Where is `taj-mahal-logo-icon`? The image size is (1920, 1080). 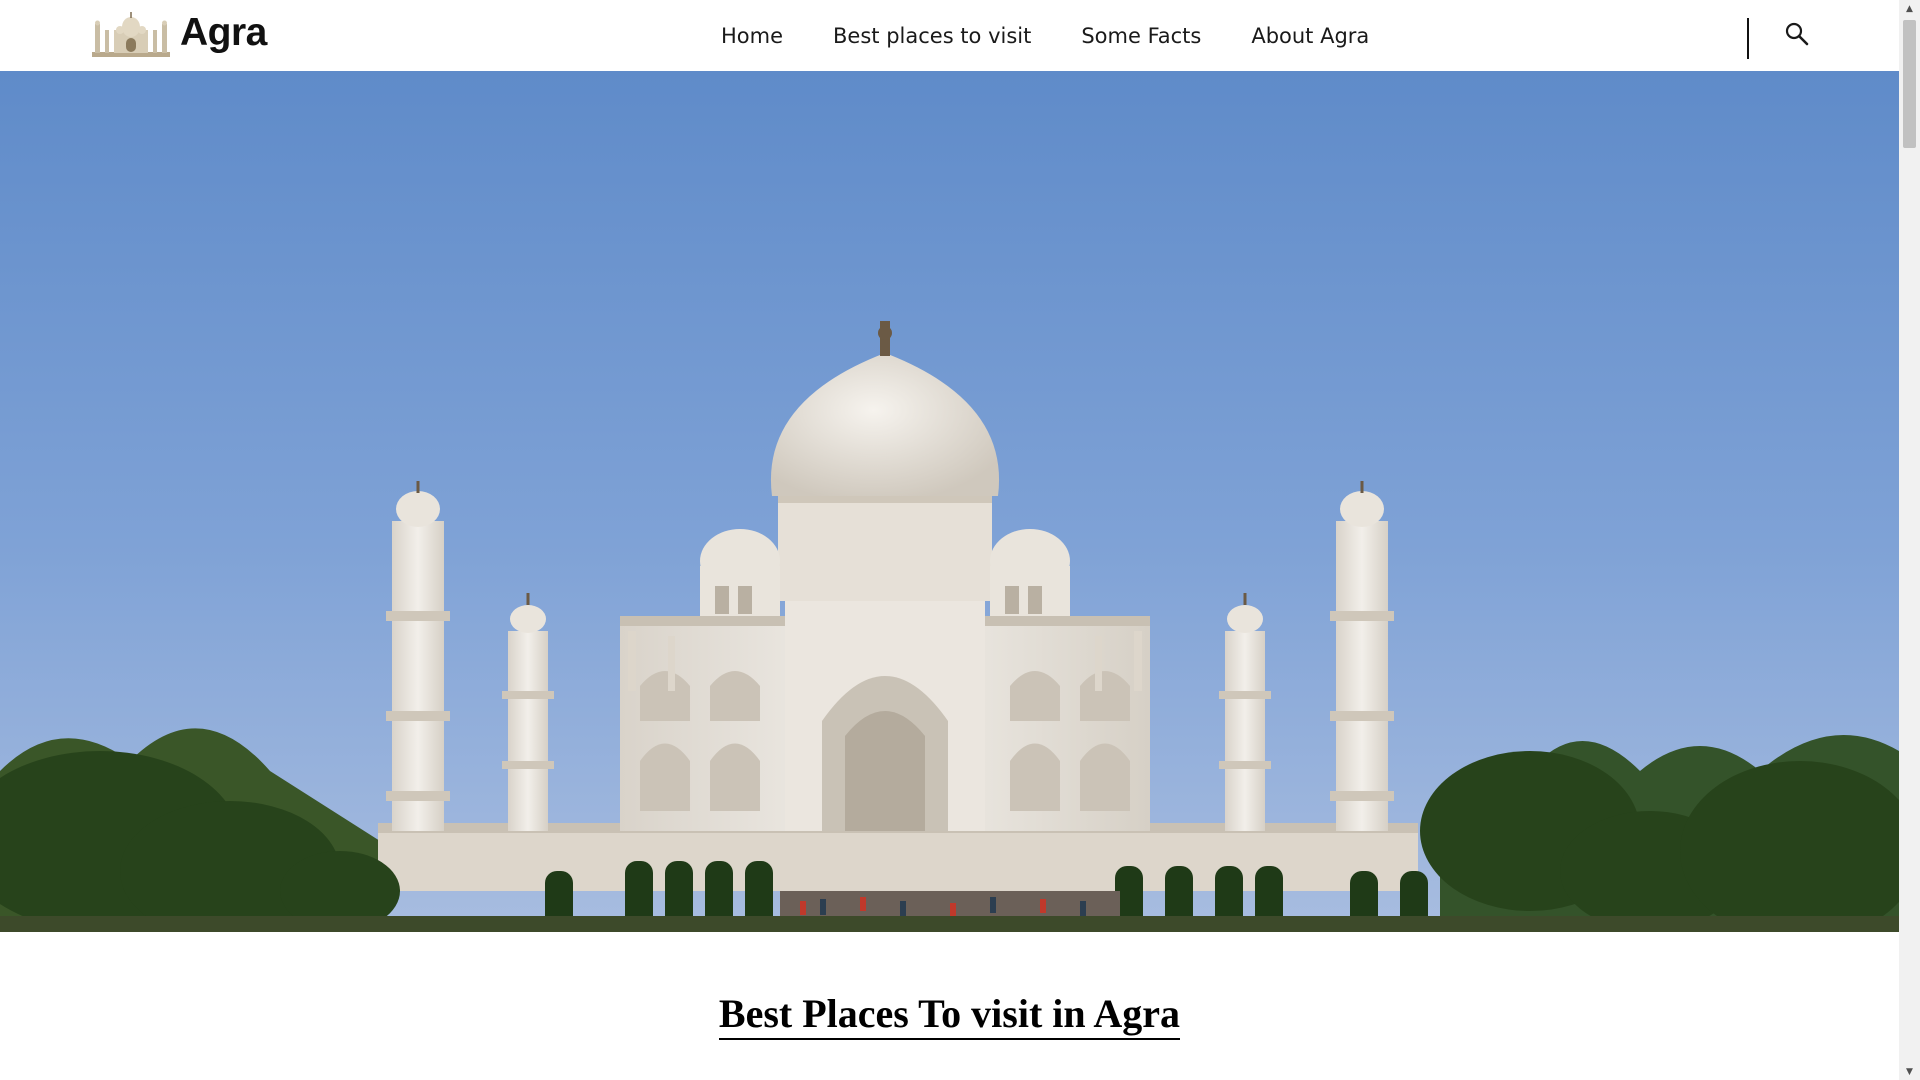 taj-mahal-logo-icon is located at coordinates (131, 34).